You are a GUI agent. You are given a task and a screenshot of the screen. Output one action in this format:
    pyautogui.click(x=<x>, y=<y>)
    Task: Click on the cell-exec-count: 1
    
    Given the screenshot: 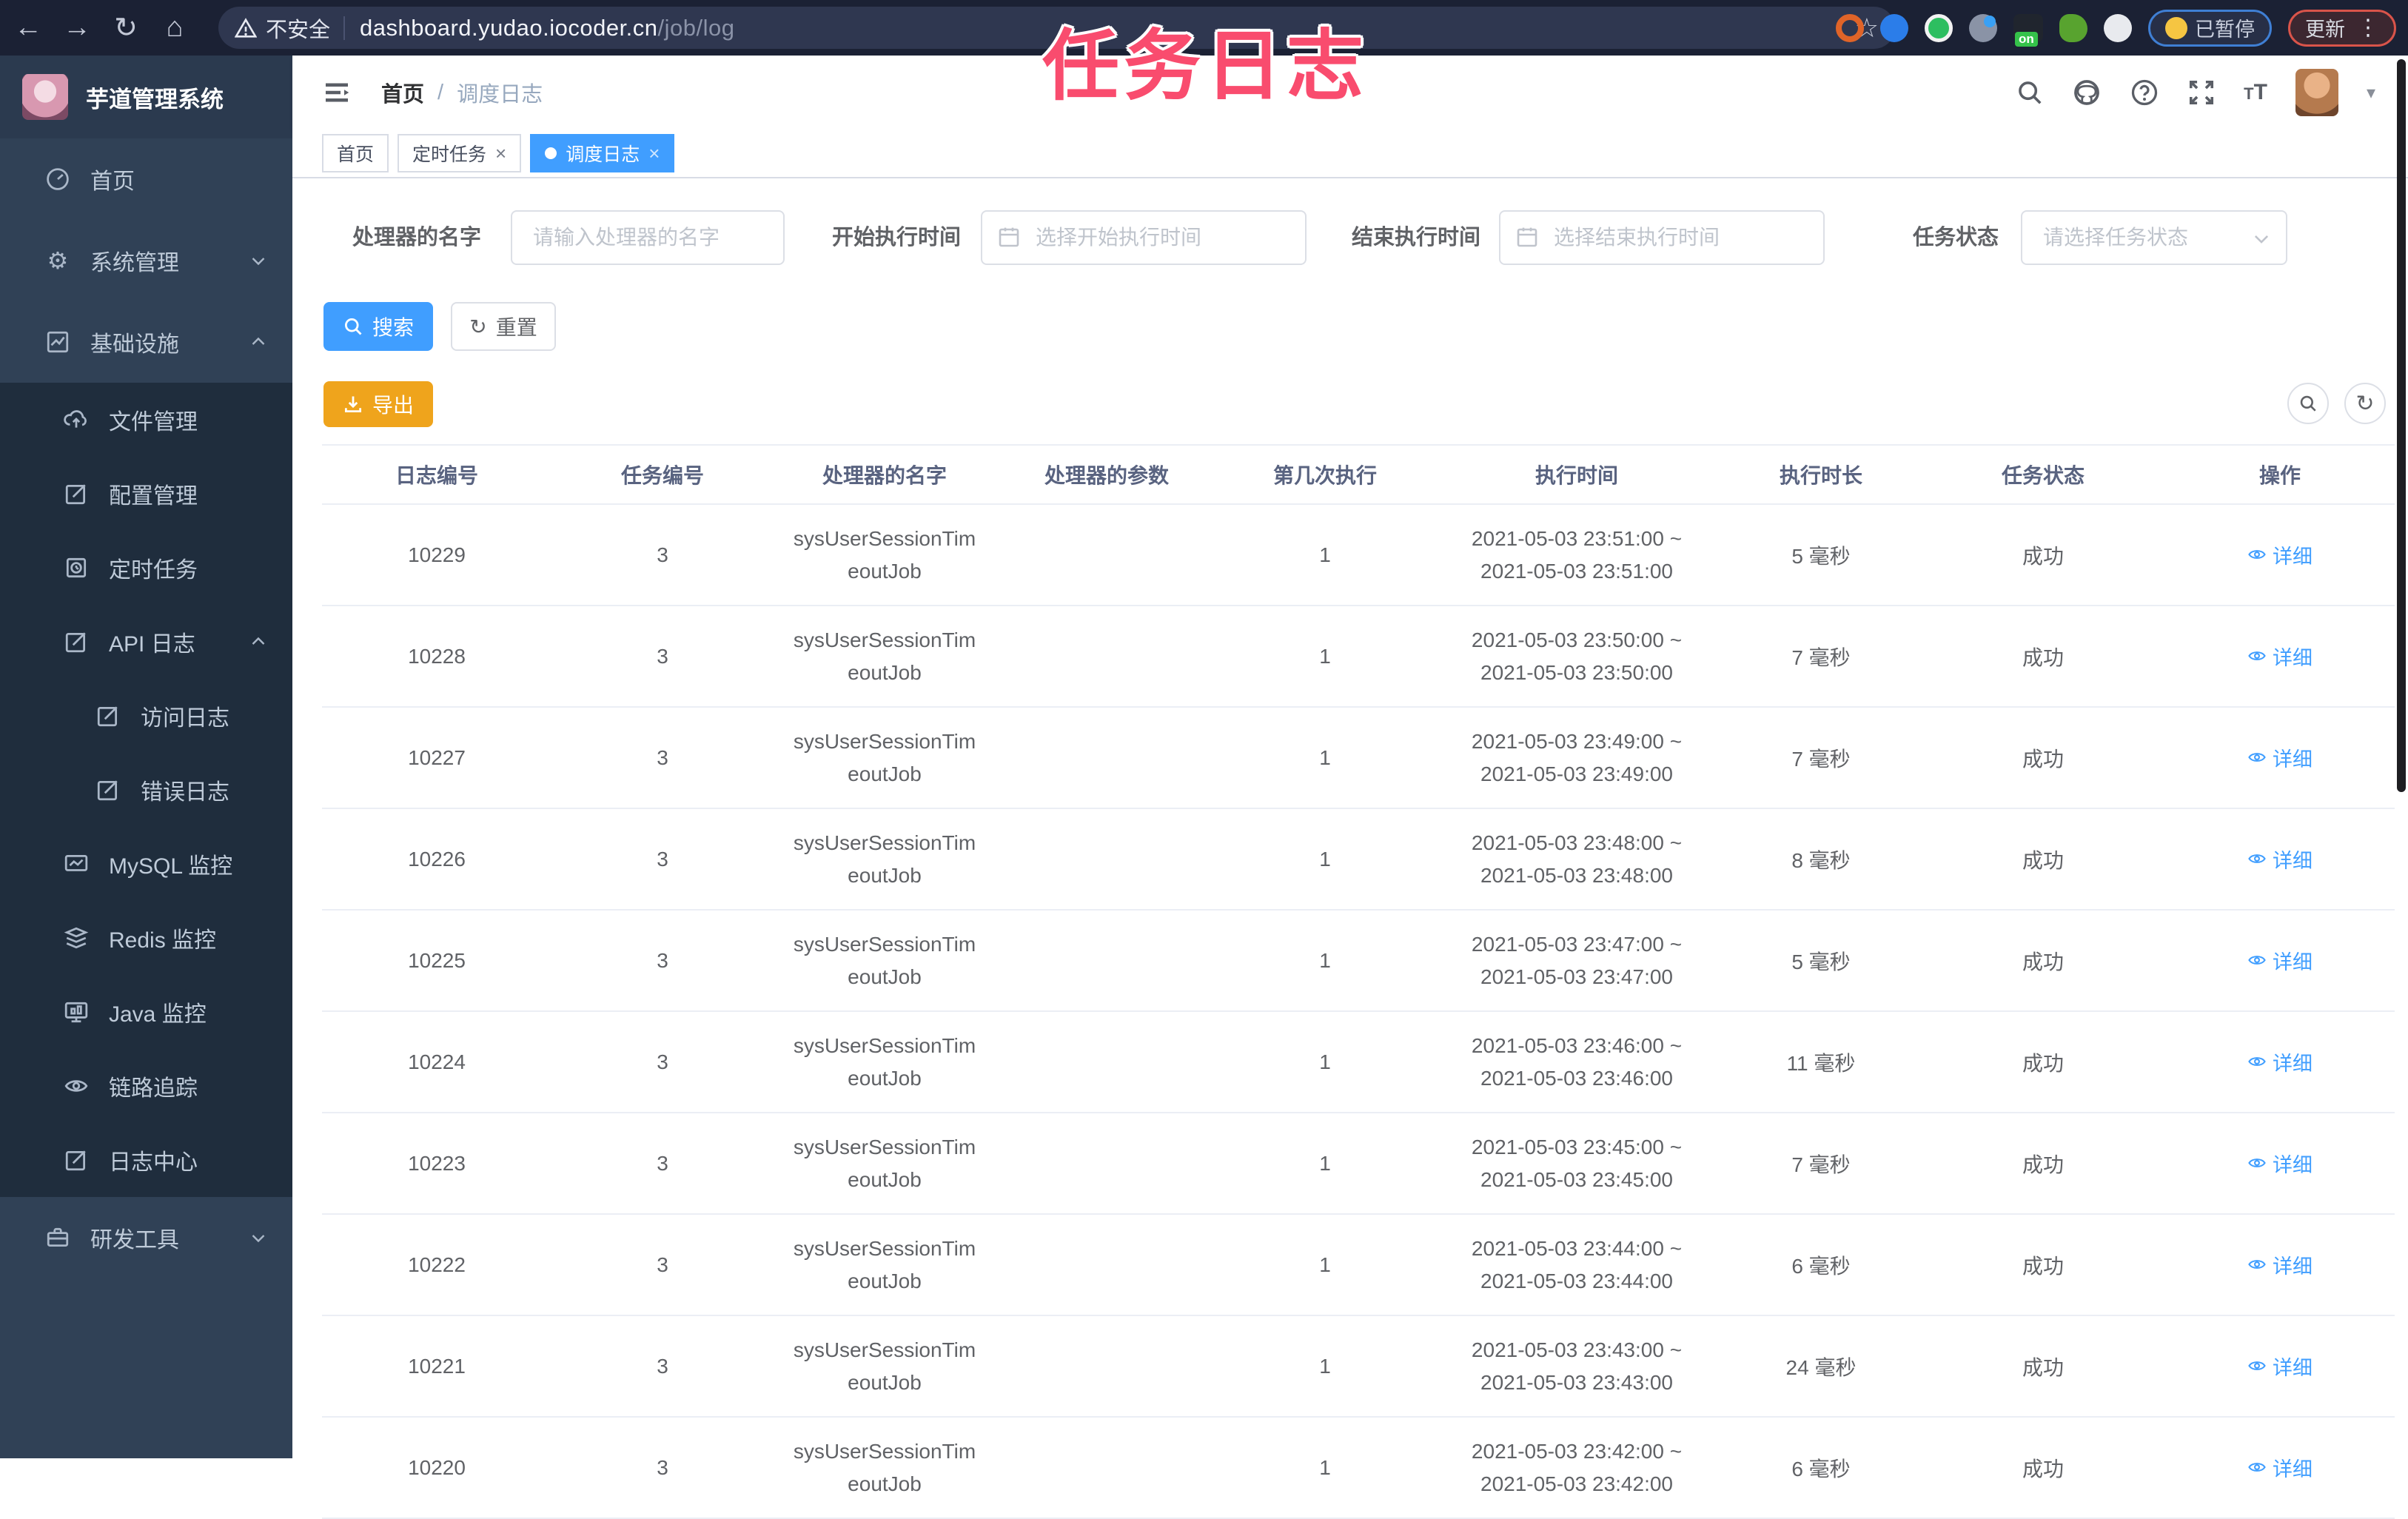 What is the action you would take?
    pyautogui.click(x=1325, y=1468)
    